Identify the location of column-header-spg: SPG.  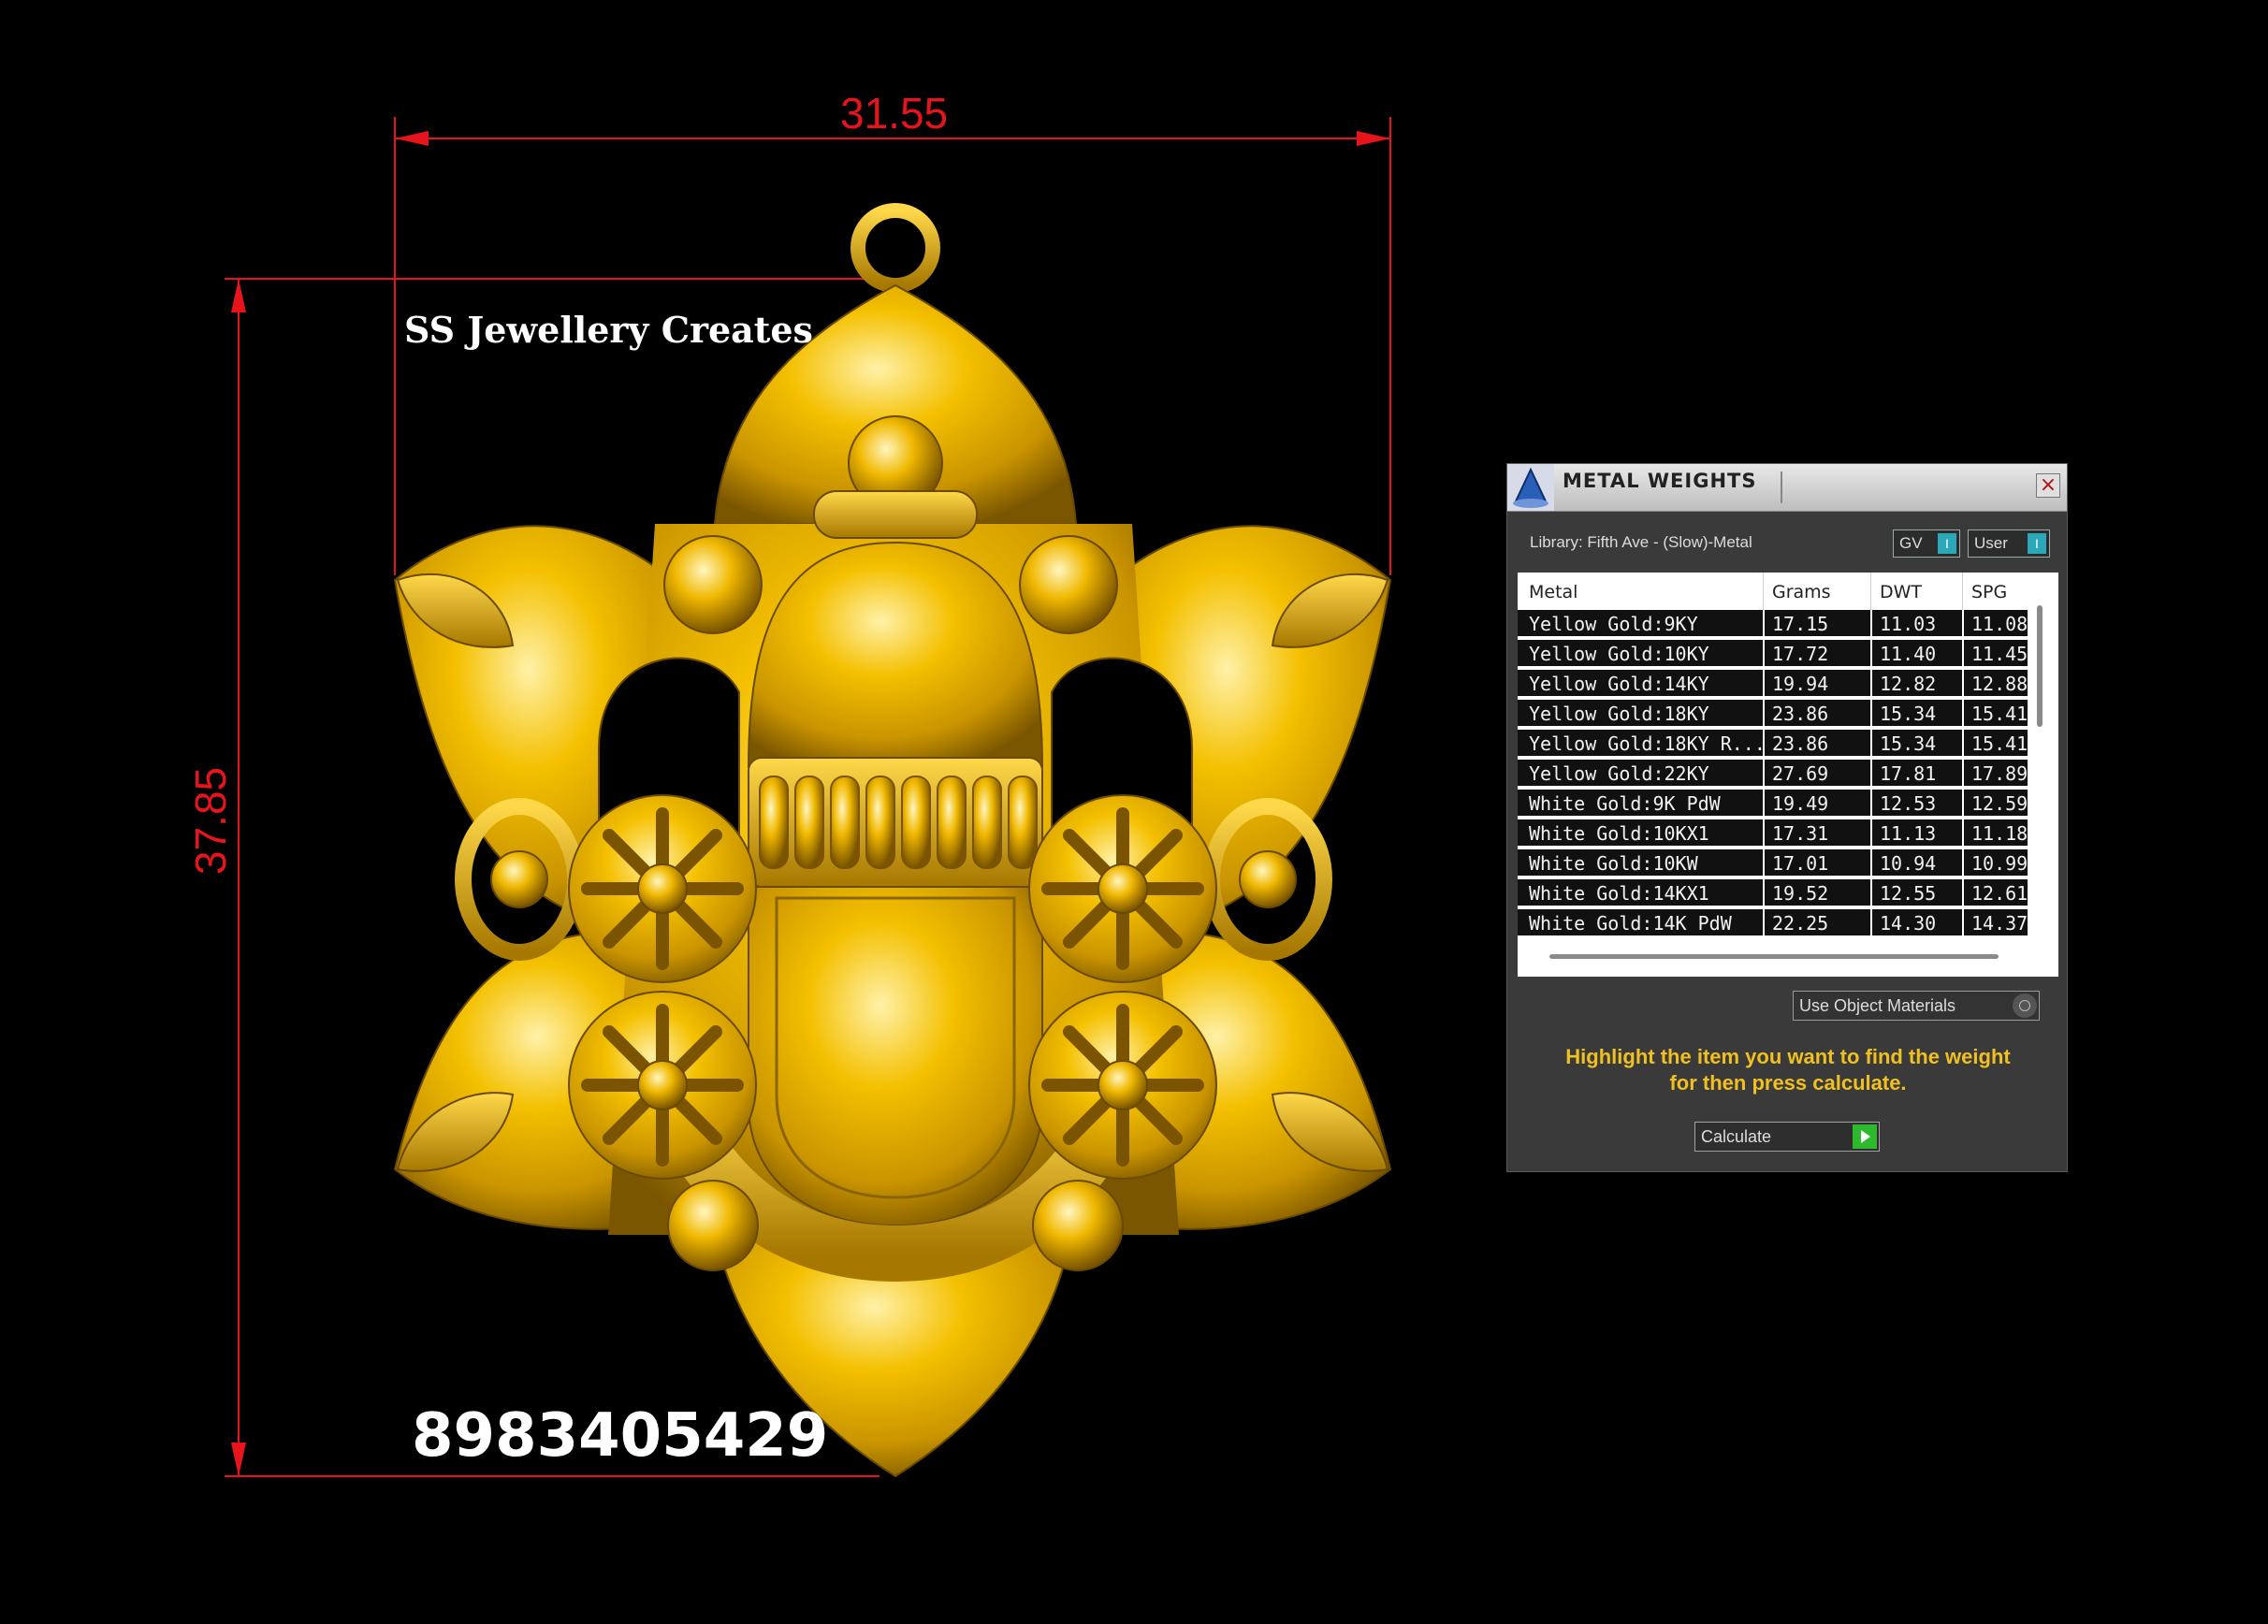
(1989, 592).